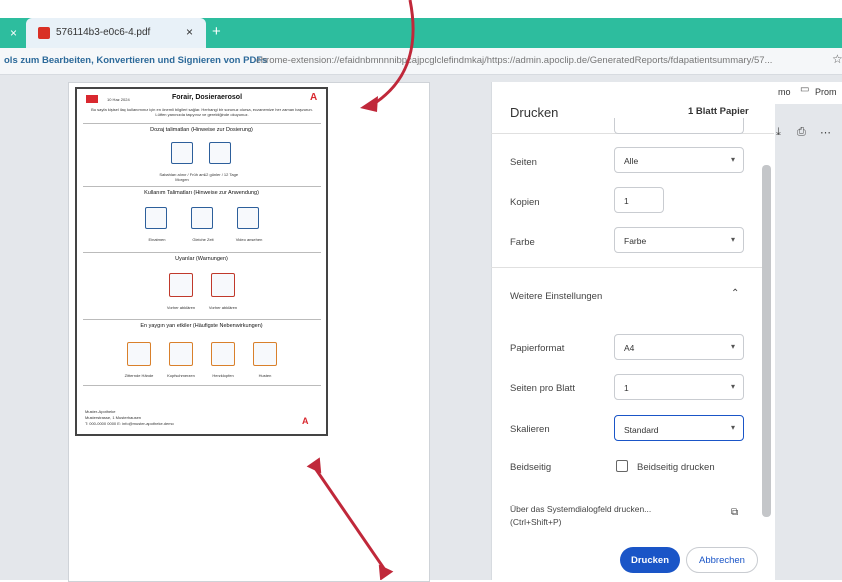 The image size is (842, 582). What do you see at coordinates (801, 132) in the screenshot?
I see `print-icon: ⎙` at bounding box center [801, 132].